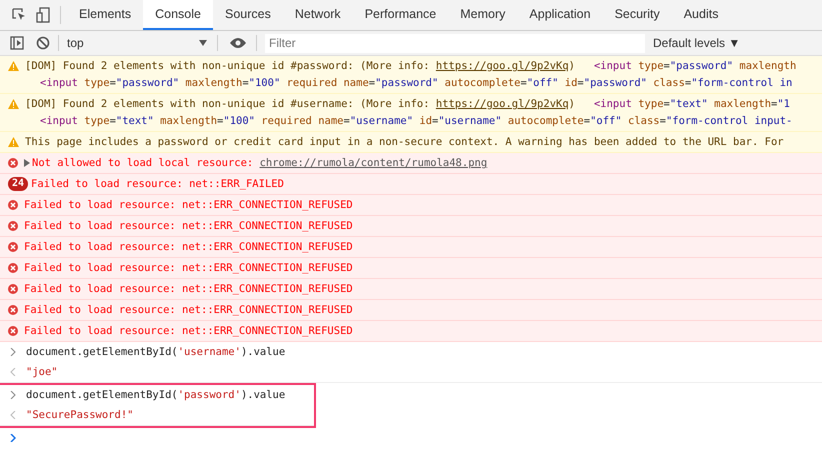 Image resolution: width=822 pixels, height=452 pixels. I want to click on panel-tab: Sources, so click(247, 15).